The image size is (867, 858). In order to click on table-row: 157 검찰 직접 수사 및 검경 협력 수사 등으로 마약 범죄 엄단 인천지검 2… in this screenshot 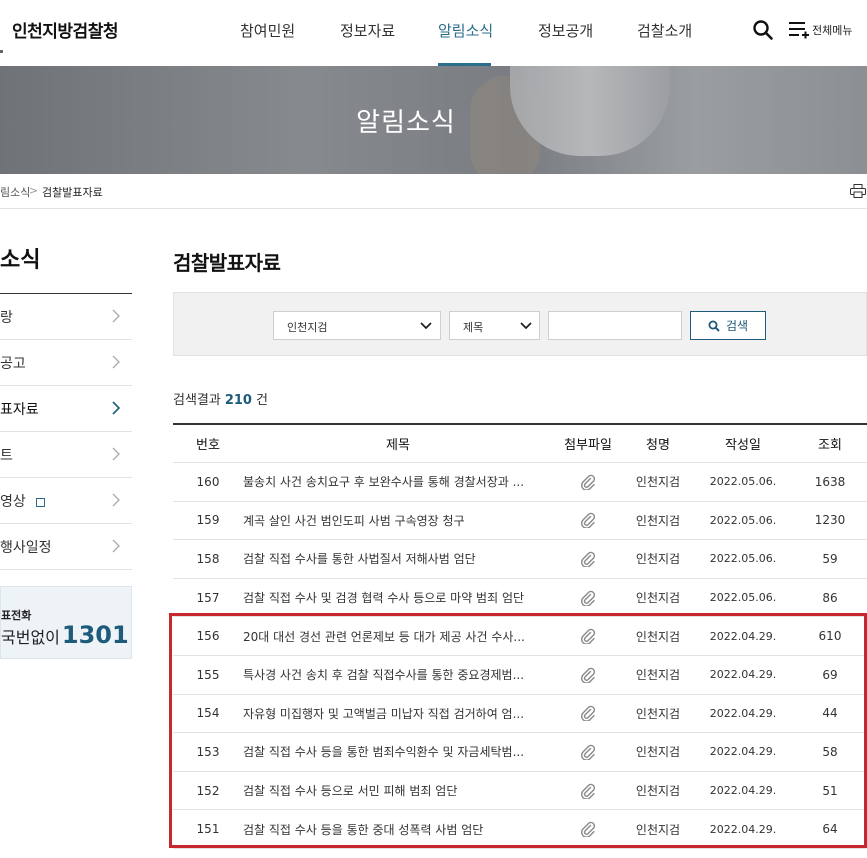, I will do `click(520, 598)`.